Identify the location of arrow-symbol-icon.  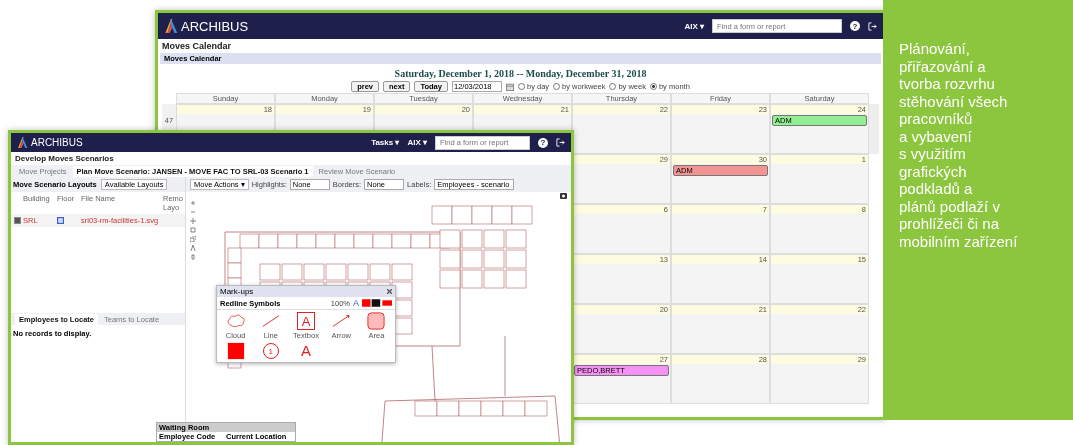
(341, 321).